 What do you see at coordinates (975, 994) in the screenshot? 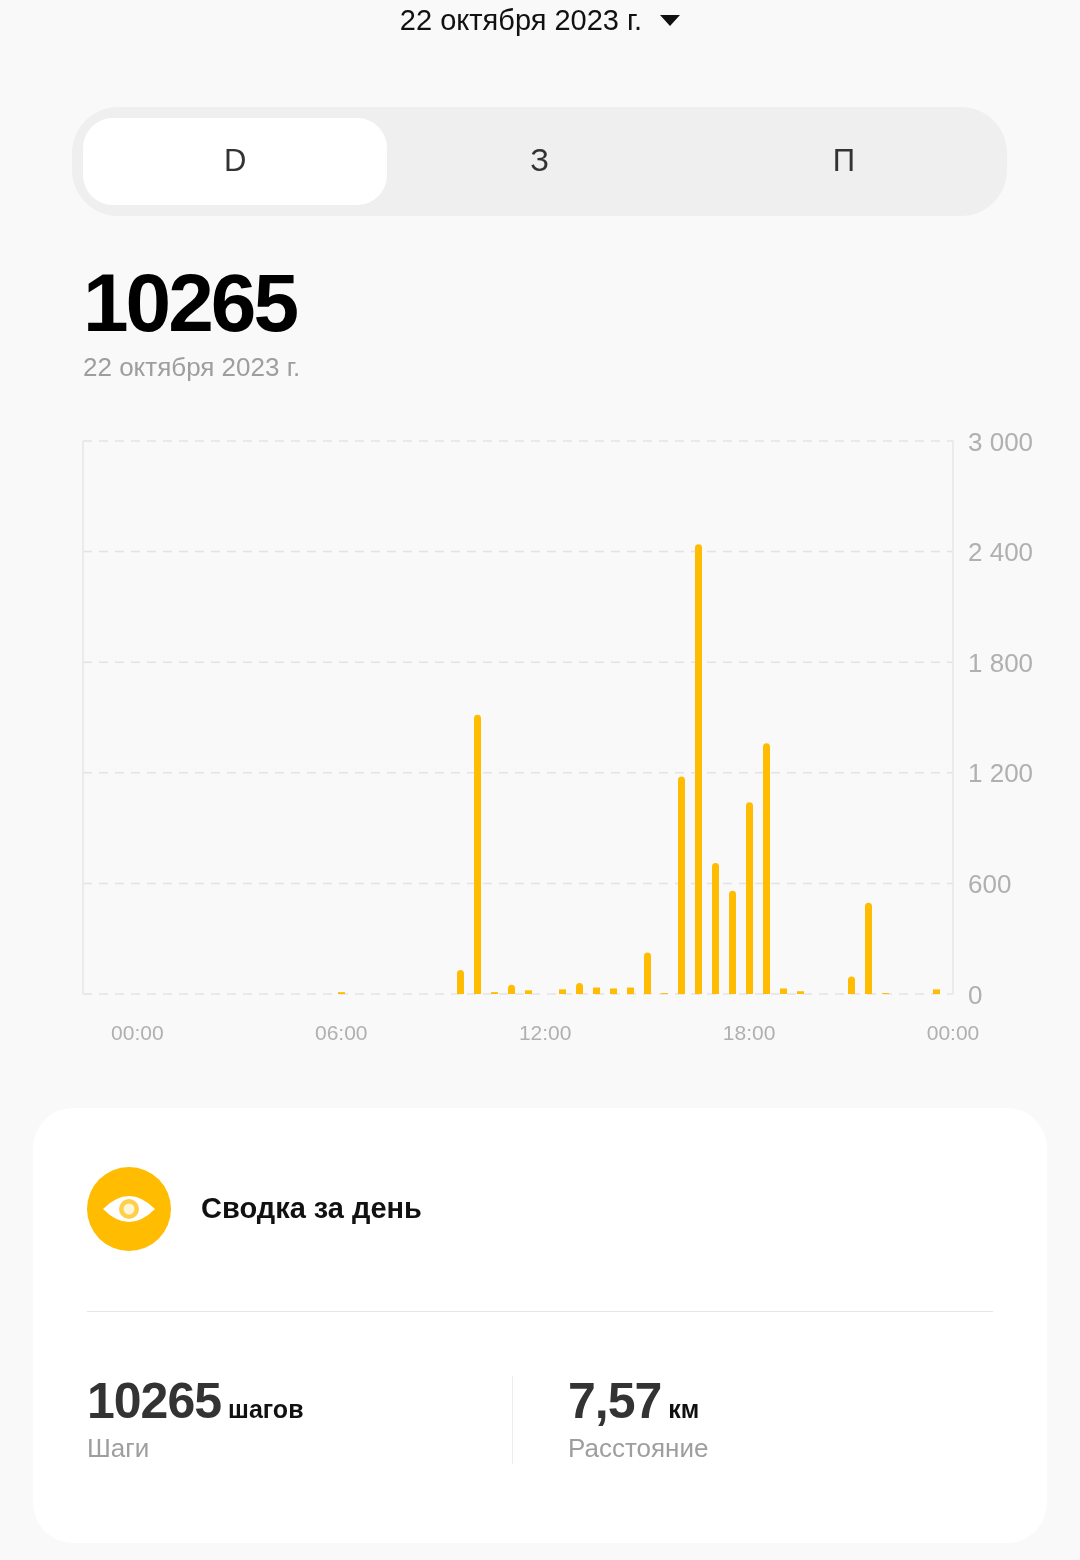
I see `y-axis-label: 0` at bounding box center [975, 994].